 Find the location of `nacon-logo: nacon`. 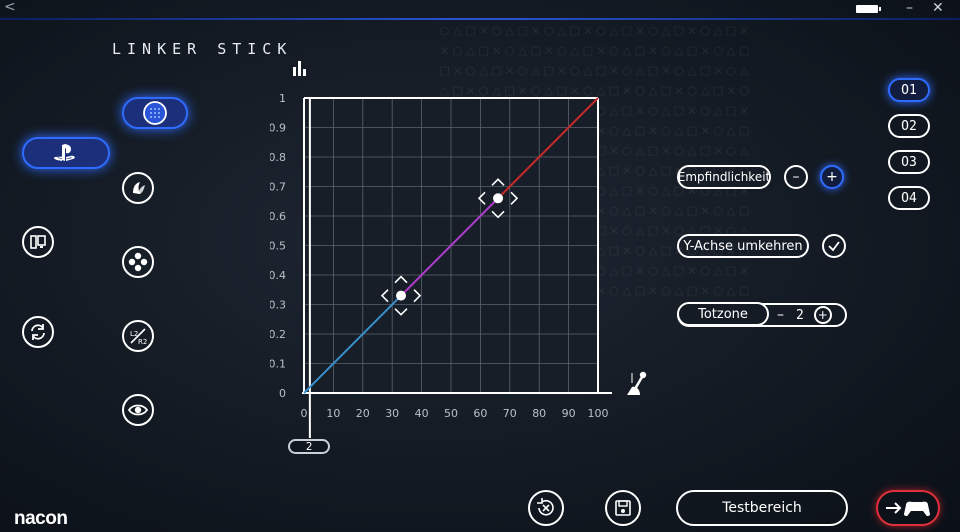

nacon-logo: nacon is located at coordinates (41, 518).